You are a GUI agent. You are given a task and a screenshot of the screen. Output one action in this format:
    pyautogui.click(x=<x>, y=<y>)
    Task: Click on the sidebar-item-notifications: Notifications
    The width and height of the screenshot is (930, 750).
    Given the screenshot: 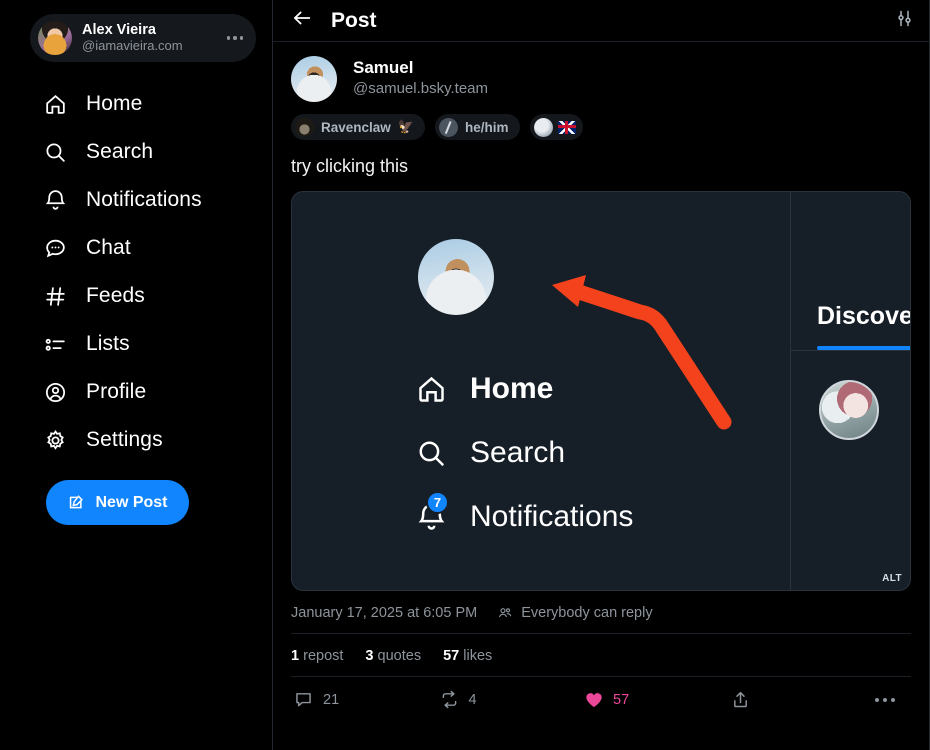 What is the action you would take?
    pyautogui.click(x=136, y=200)
    